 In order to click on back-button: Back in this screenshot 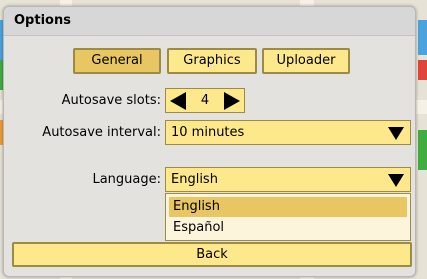, I will do `click(212, 254)`.